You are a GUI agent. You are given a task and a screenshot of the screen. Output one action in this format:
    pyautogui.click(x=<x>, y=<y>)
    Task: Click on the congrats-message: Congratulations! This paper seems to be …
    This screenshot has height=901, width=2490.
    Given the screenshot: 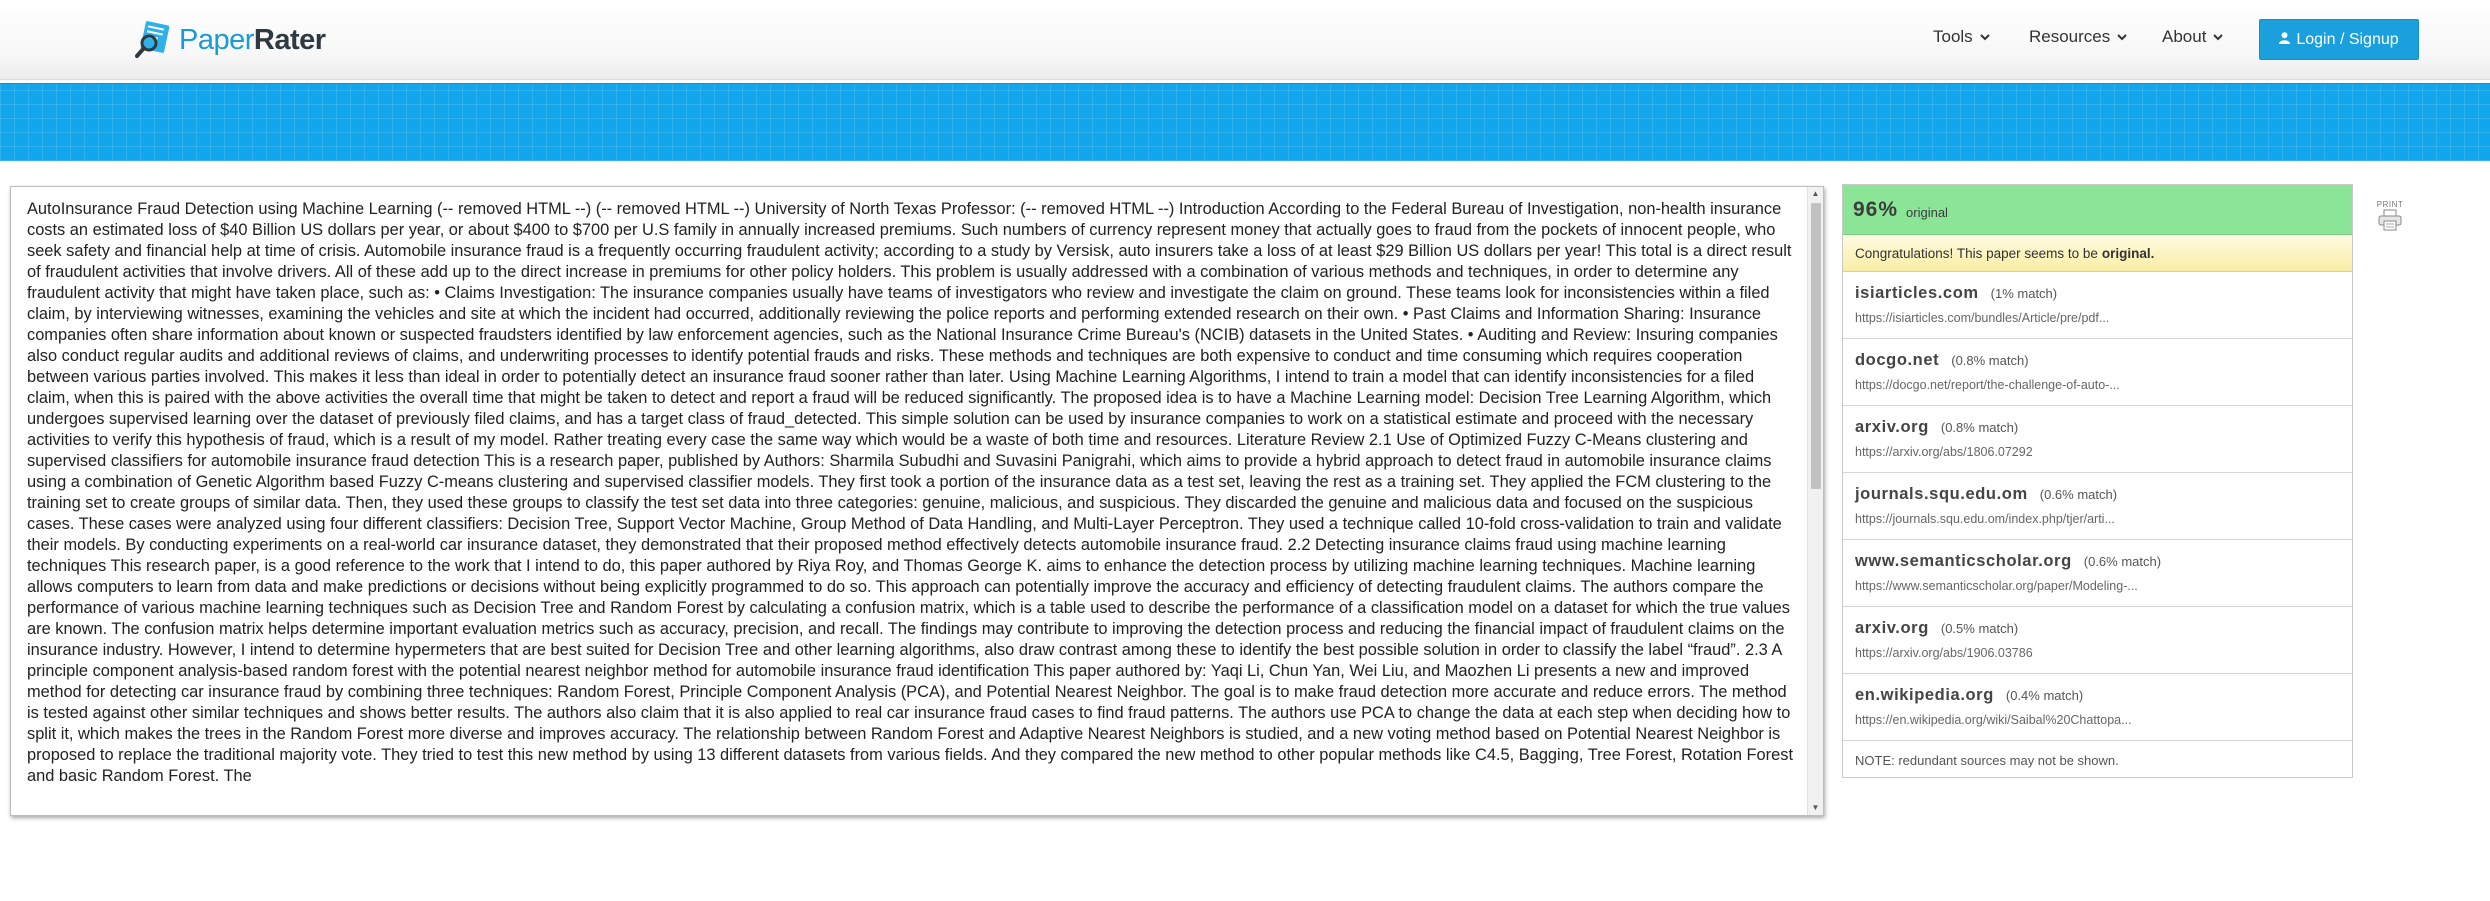 What is the action you would take?
    pyautogui.click(x=2097, y=253)
    